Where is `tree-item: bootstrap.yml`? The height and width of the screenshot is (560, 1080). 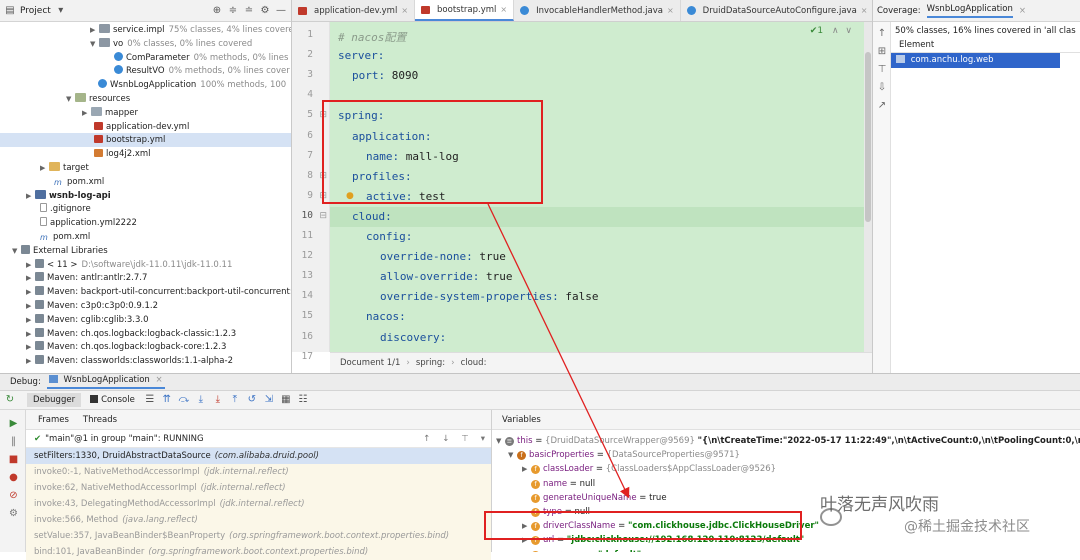
tree-item: bootstrap.yml is located at coordinates (145, 140).